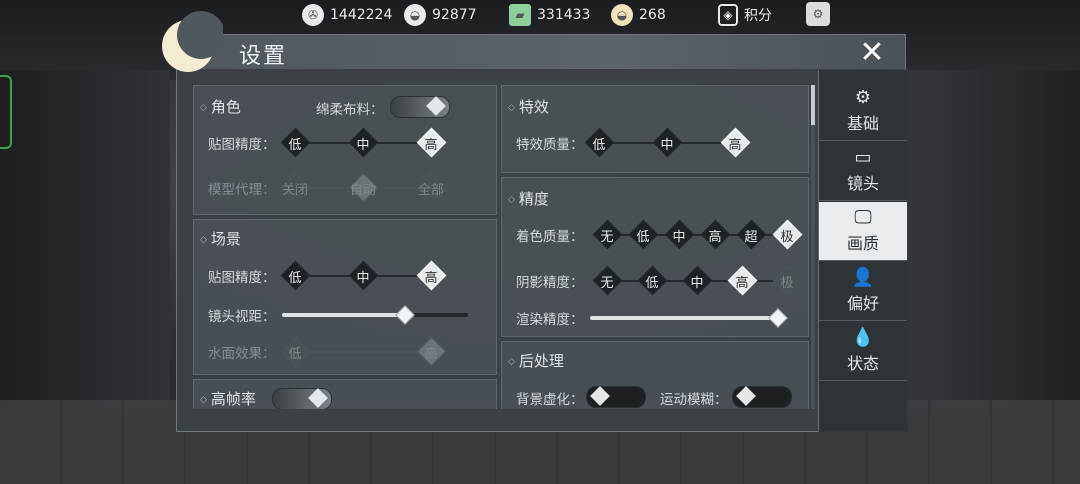 The height and width of the screenshot is (484, 1080). What do you see at coordinates (220, 106) in the screenshot?
I see `panel-header-role: 角色` at bounding box center [220, 106].